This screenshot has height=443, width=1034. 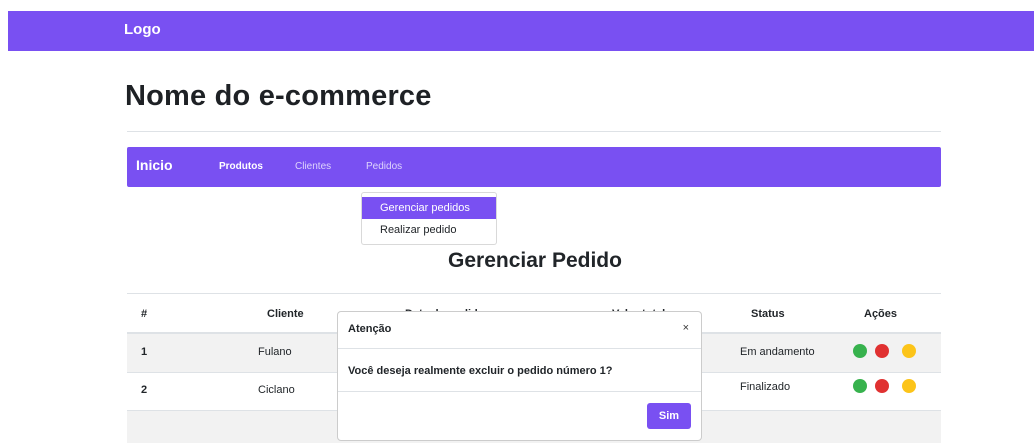 I want to click on table-top-border, so click(x=534, y=293).